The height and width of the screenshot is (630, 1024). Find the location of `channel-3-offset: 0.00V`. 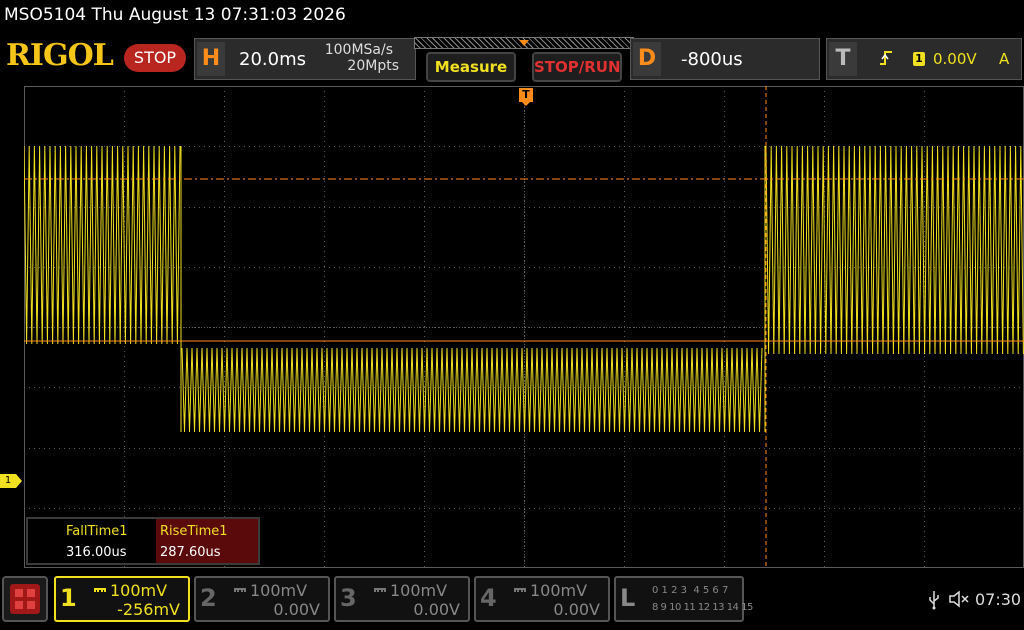

channel-3-offset: 0.00V is located at coordinates (436, 609).